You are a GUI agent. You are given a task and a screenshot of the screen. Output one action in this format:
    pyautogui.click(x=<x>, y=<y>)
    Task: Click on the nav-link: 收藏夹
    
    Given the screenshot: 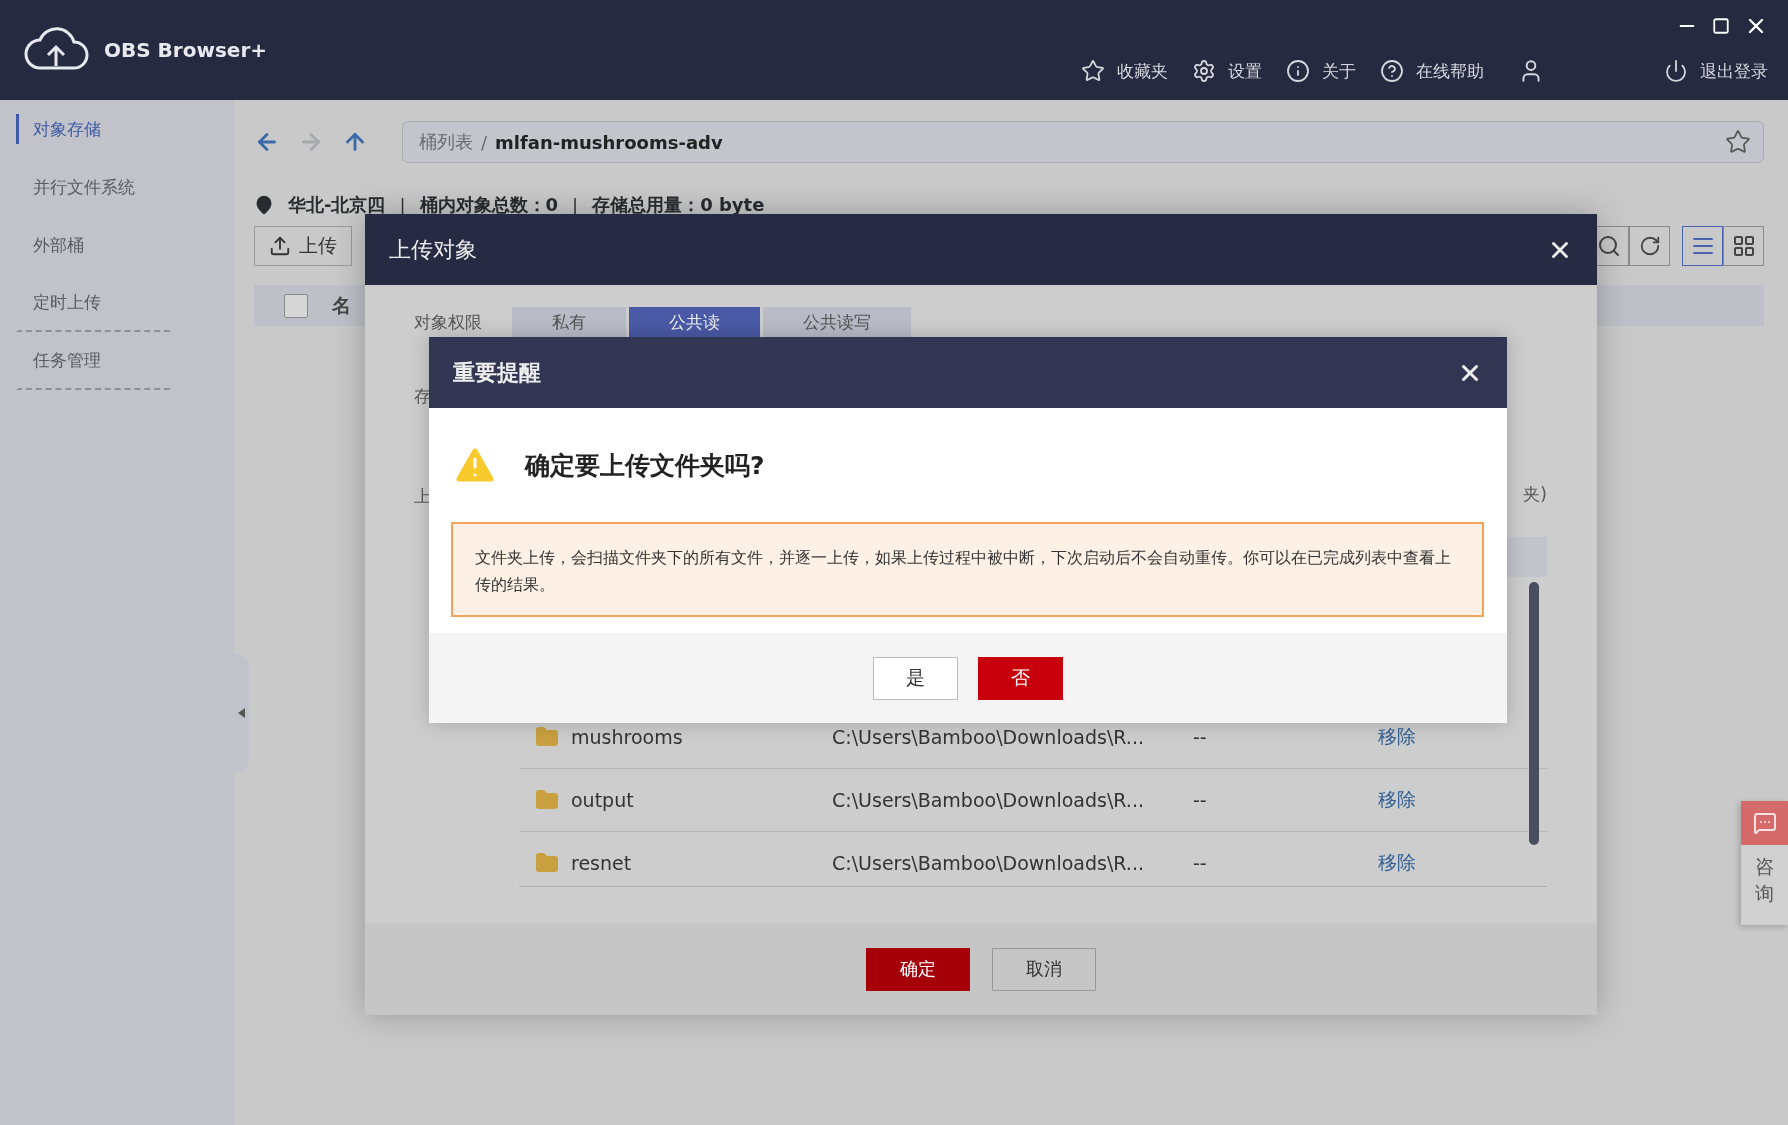 What is the action you would take?
    pyautogui.click(x=1124, y=71)
    